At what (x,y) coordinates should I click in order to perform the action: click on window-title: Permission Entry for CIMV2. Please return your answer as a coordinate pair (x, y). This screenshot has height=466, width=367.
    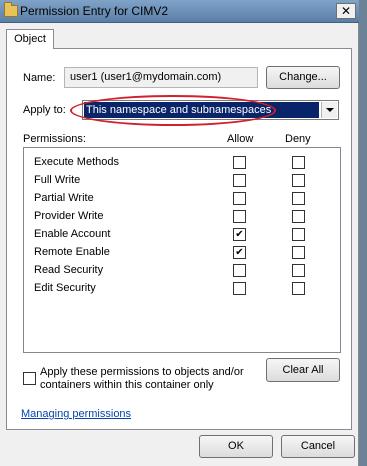
    Looking at the image, I should click on (94, 11).